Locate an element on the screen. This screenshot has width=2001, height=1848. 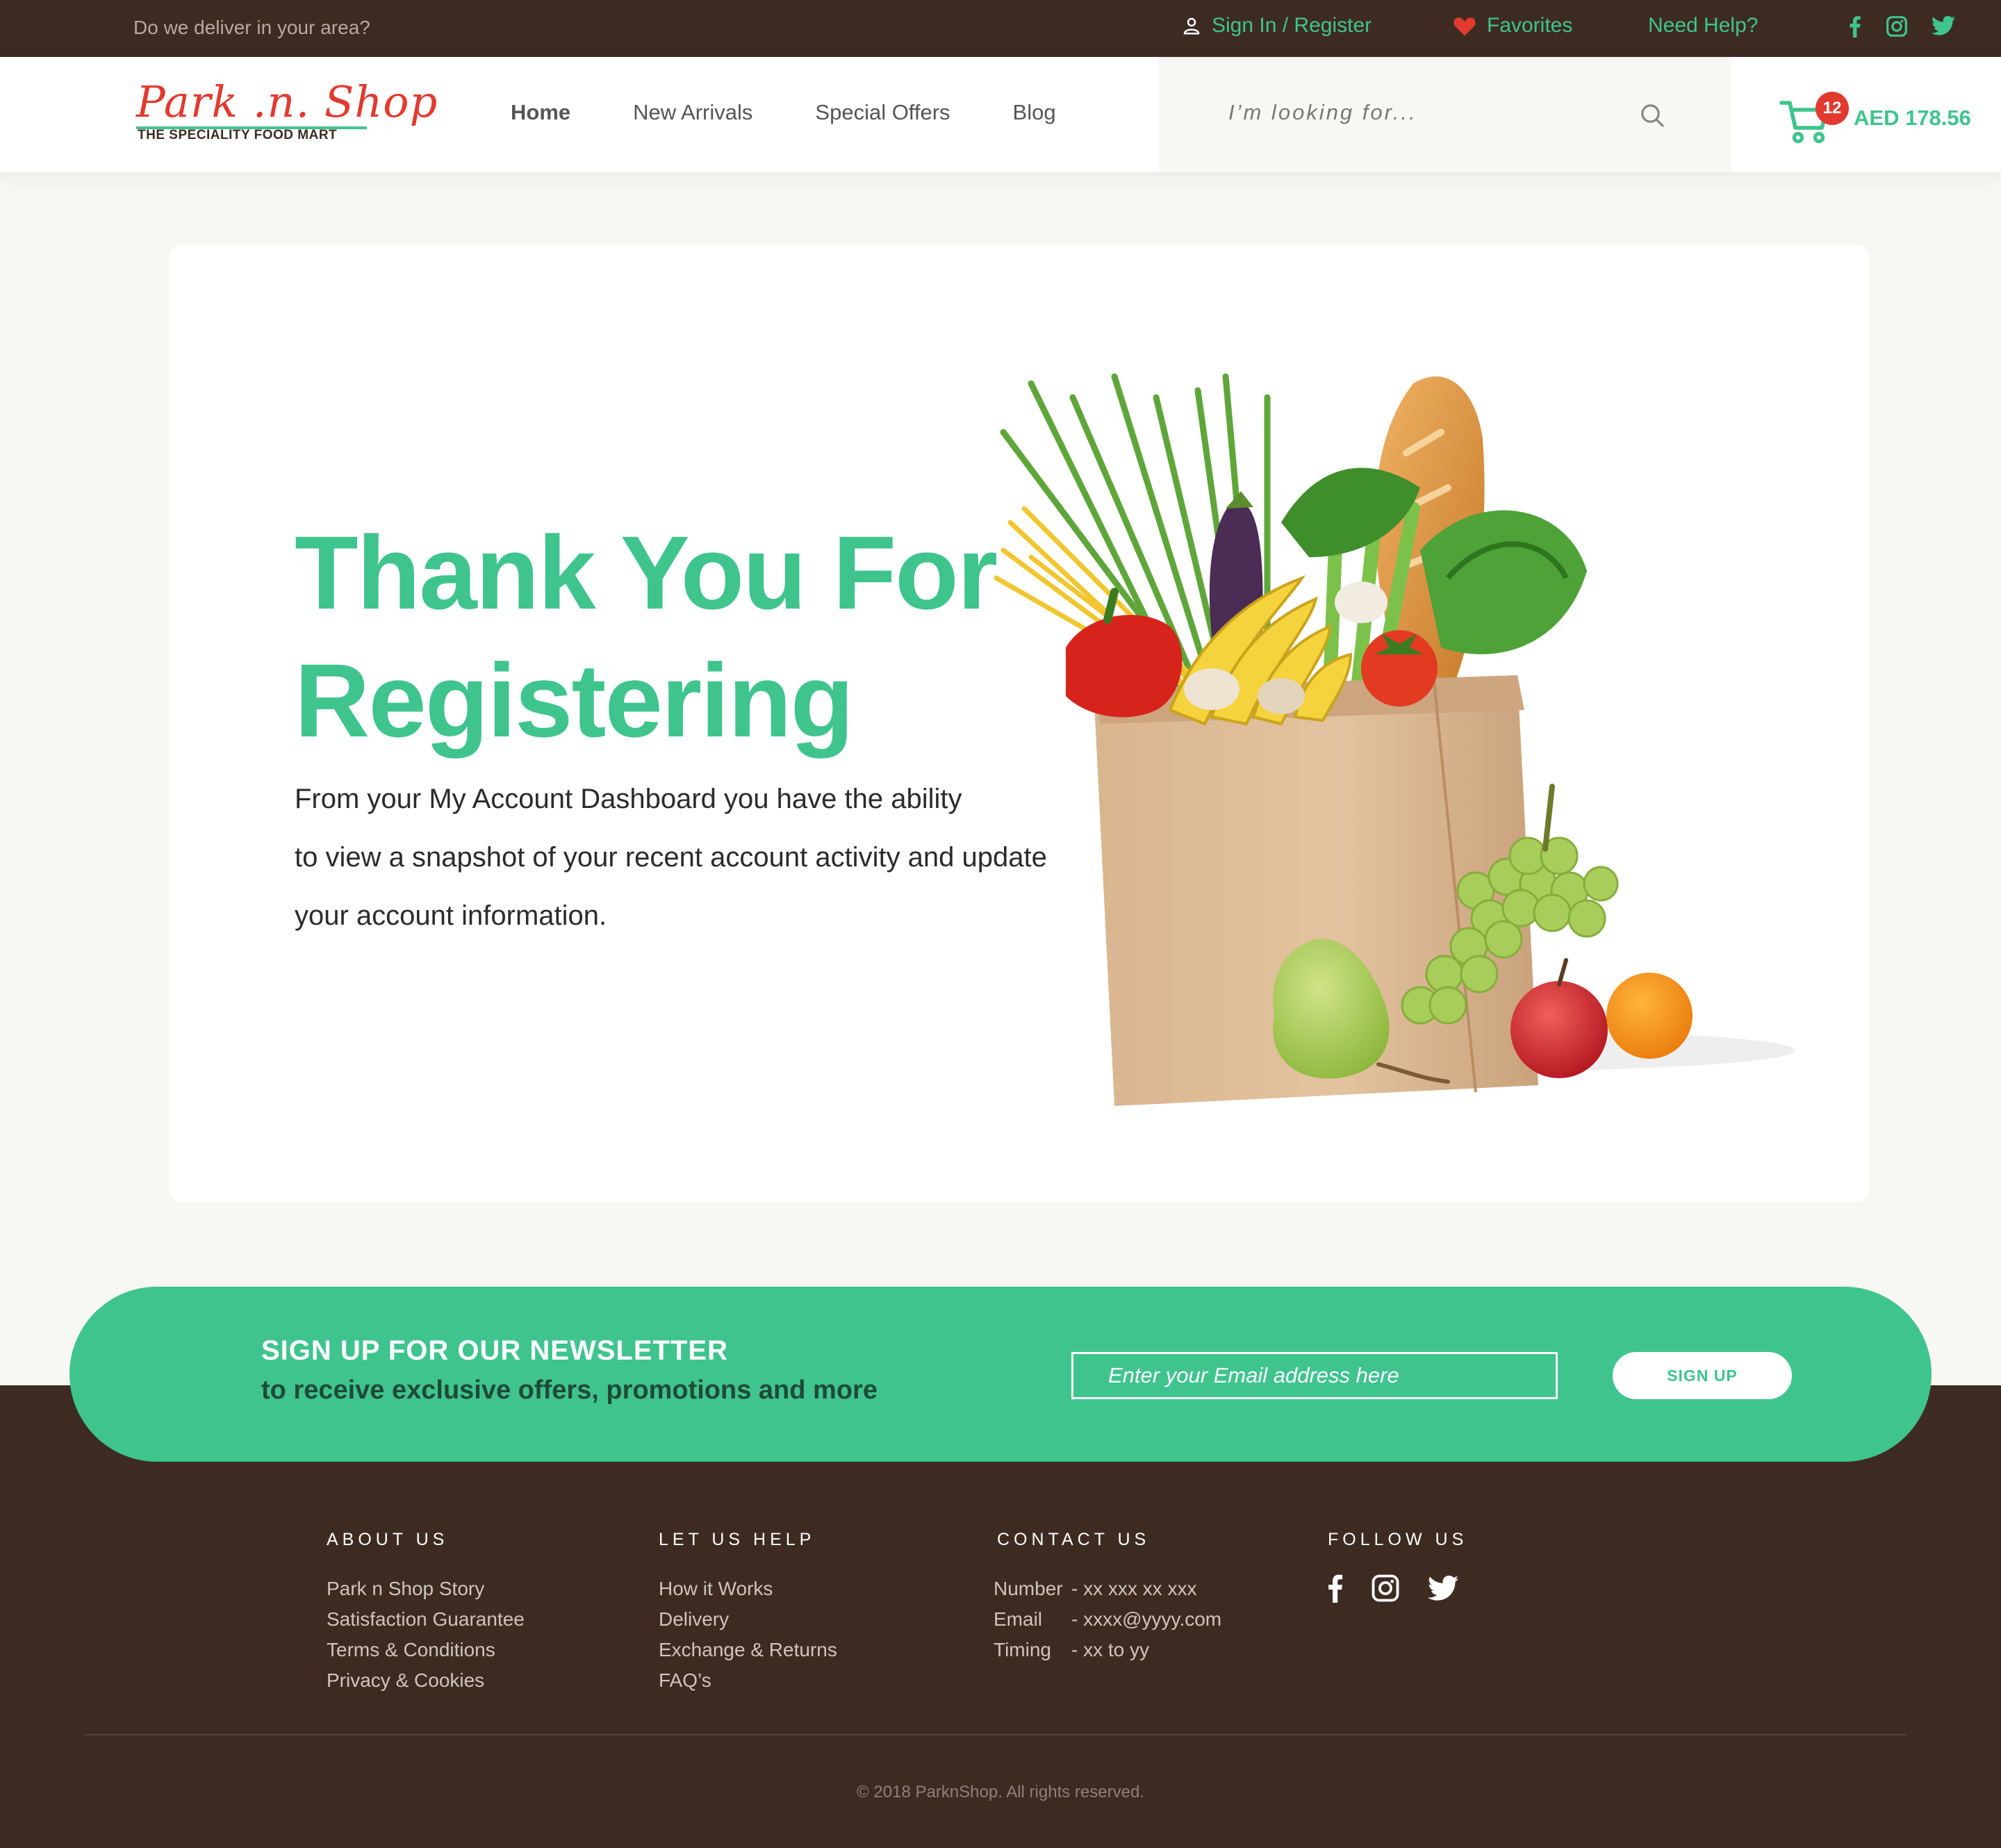
contact-email-row: Email - xxxx@yyyy.com is located at coordinates (1108, 1620).